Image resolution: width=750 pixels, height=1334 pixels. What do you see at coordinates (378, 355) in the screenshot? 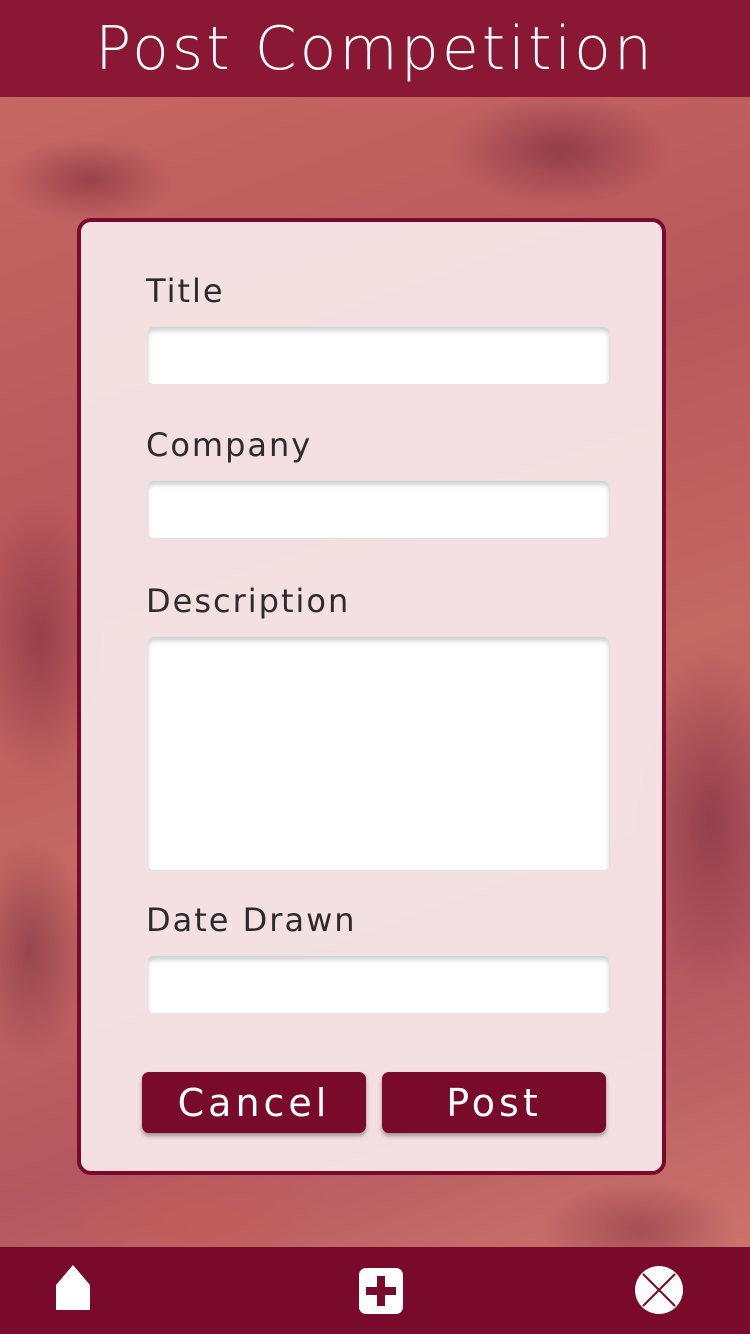
I see `title-input` at bounding box center [378, 355].